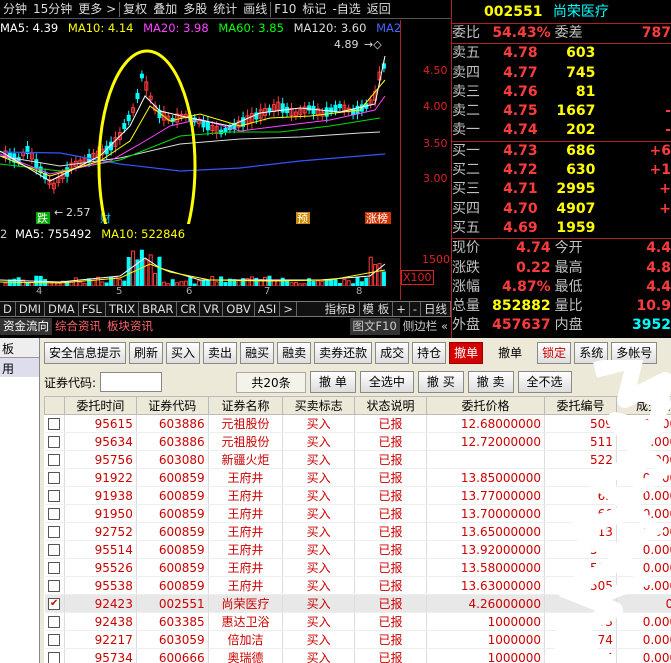  Describe the element at coordinates (561, 111) in the screenshot. I see `ask-level: 卖二 4.75 1667 -` at that location.